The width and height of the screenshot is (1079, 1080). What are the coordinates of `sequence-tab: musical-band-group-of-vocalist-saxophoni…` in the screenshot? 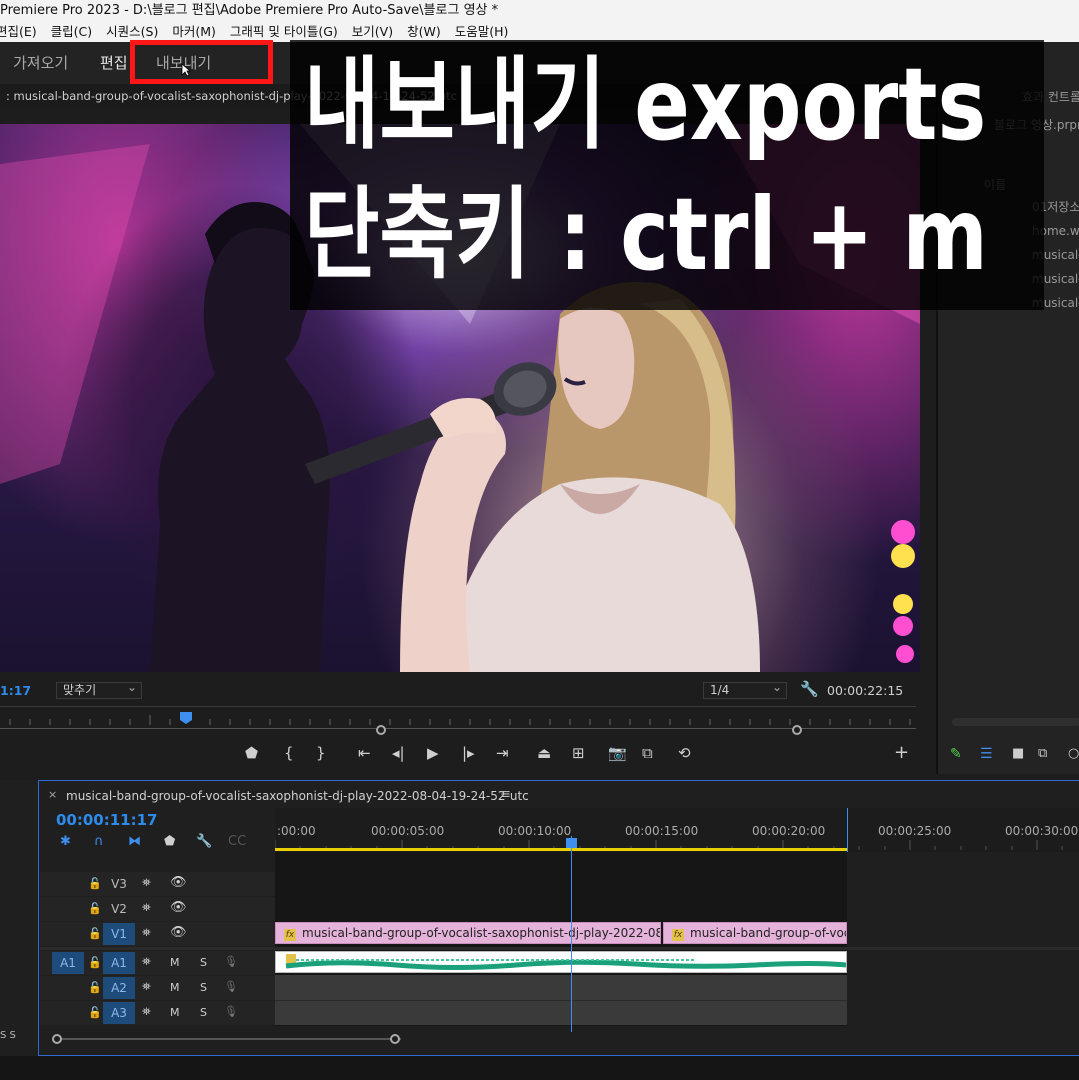 It's located at (297, 796).